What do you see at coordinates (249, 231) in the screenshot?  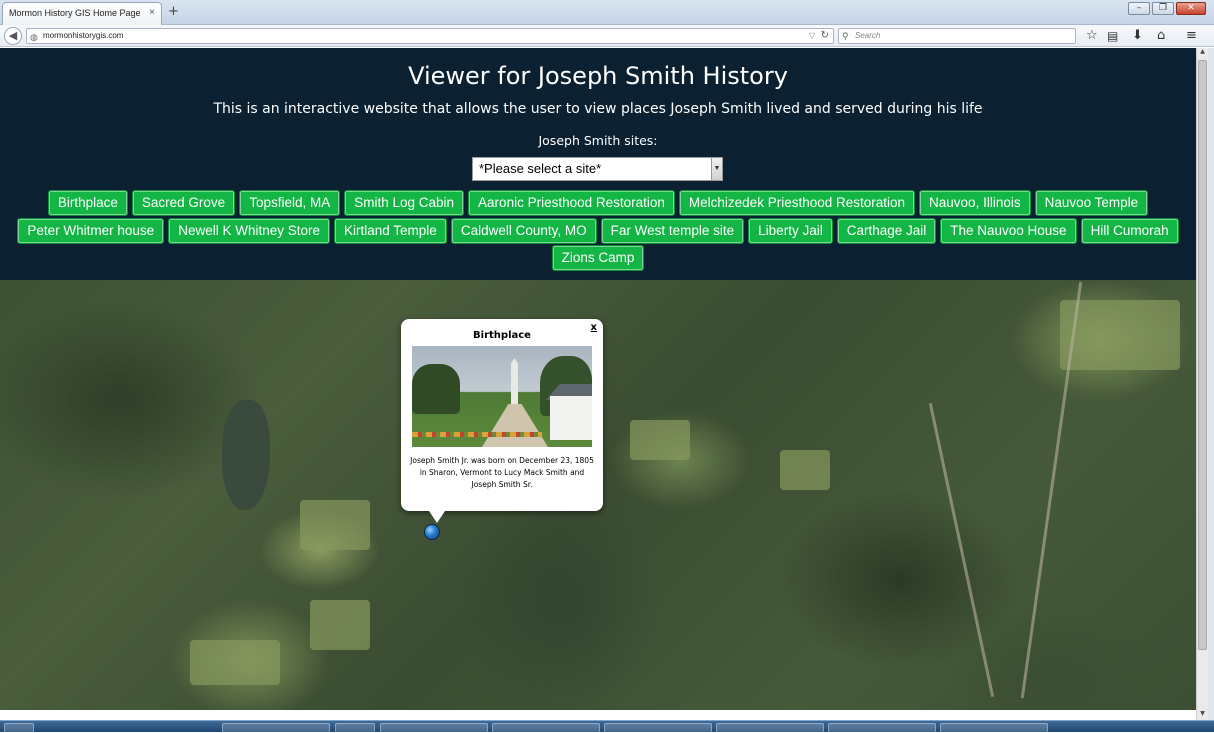 I see `site-button-newell-k-whitney-store: Newell K Whitney Store` at bounding box center [249, 231].